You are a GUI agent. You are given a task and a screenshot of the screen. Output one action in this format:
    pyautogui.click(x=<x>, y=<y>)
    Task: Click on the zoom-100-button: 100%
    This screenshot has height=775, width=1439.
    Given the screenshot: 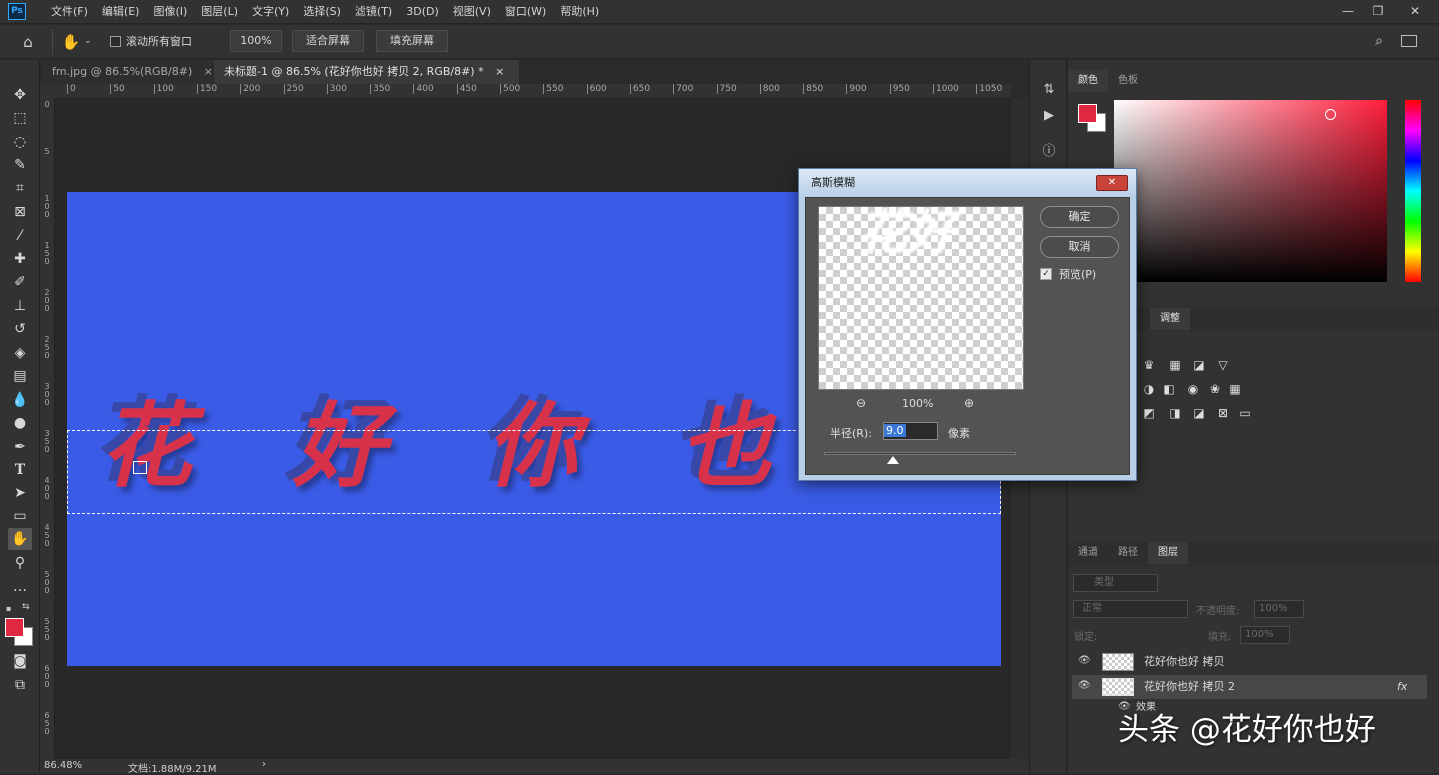 What is the action you would take?
    pyautogui.click(x=256, y=41)
    